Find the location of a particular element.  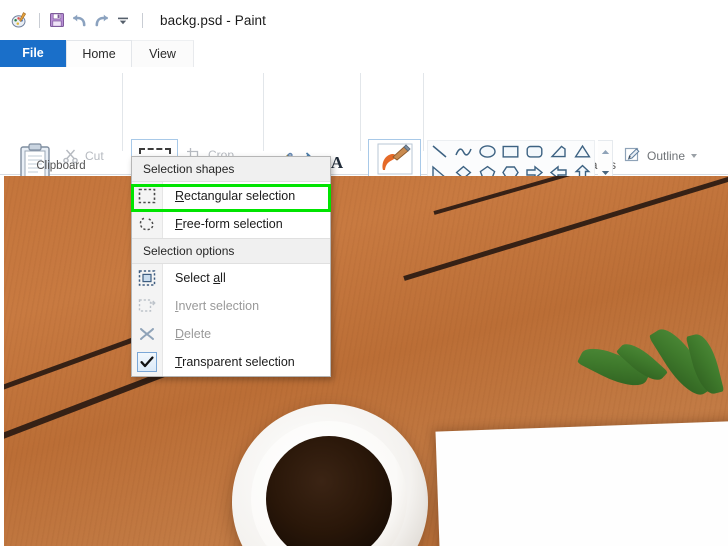

outline-button: Outline is located at coordinates (661, 155).